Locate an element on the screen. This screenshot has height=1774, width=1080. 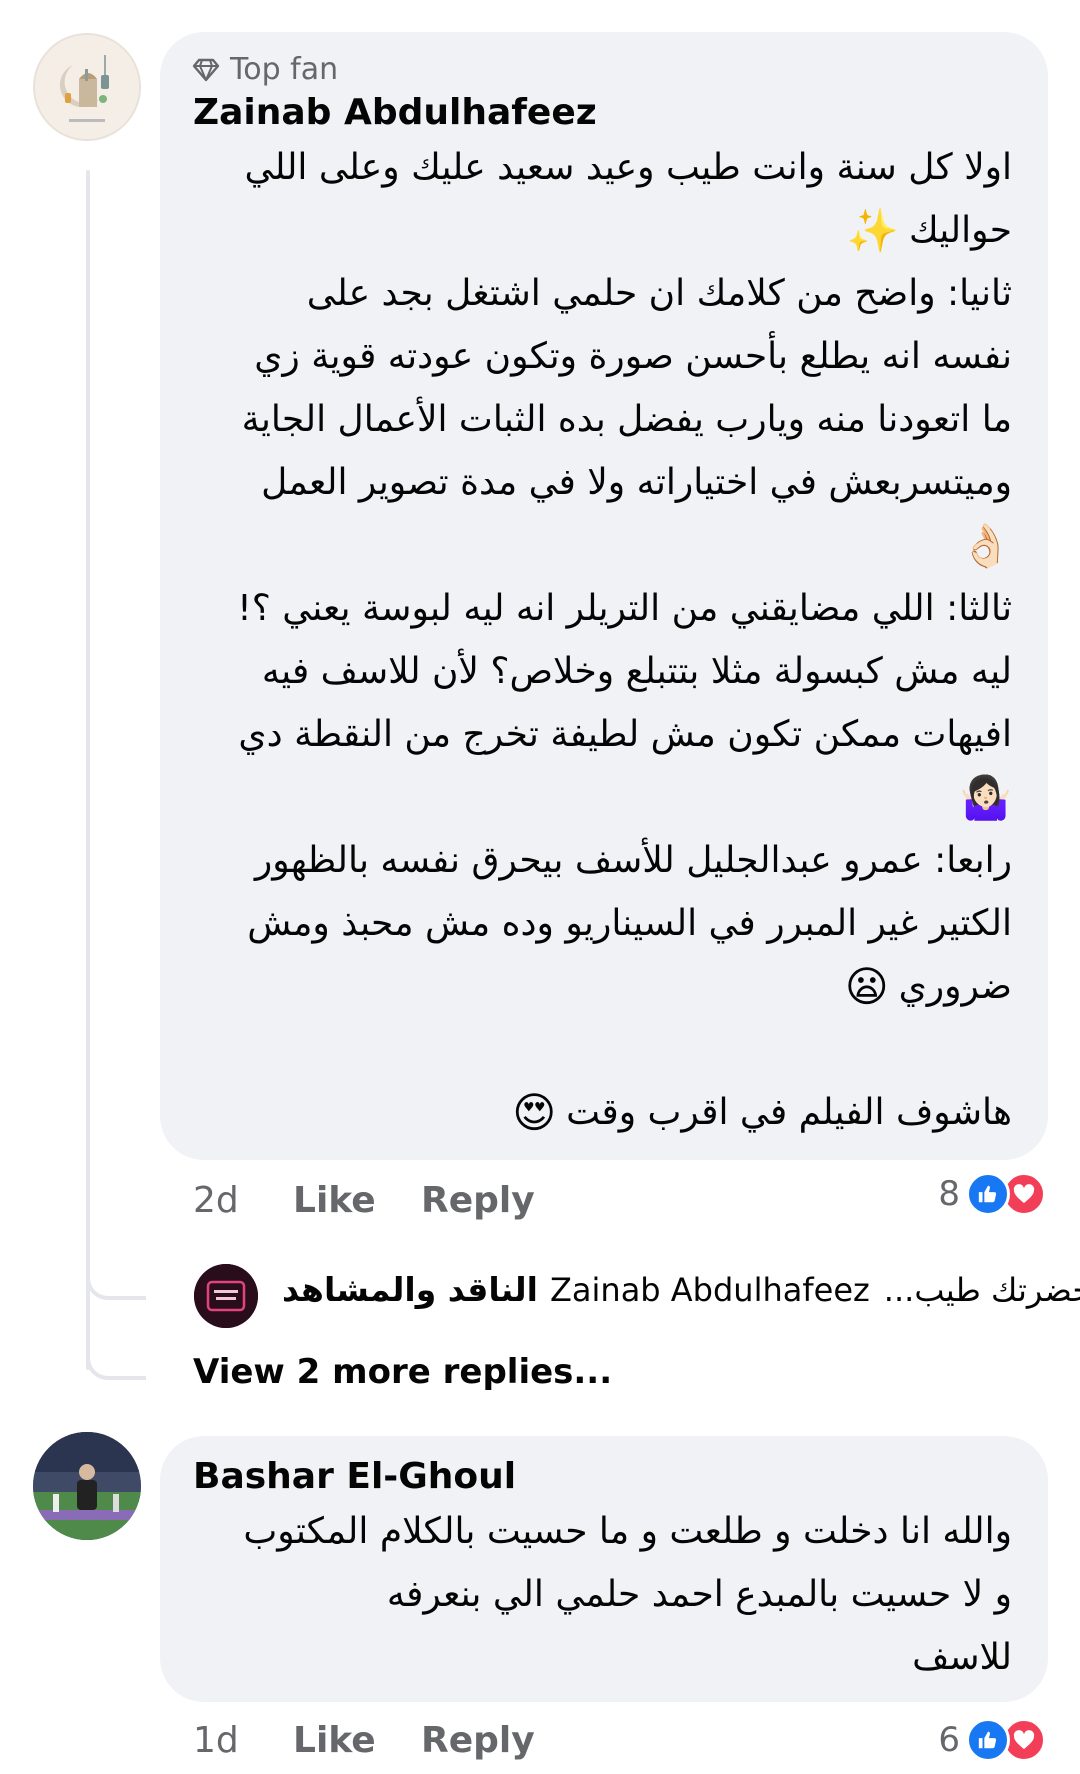
top-fan-badge: Top fan is located at coordinates (265, 69).